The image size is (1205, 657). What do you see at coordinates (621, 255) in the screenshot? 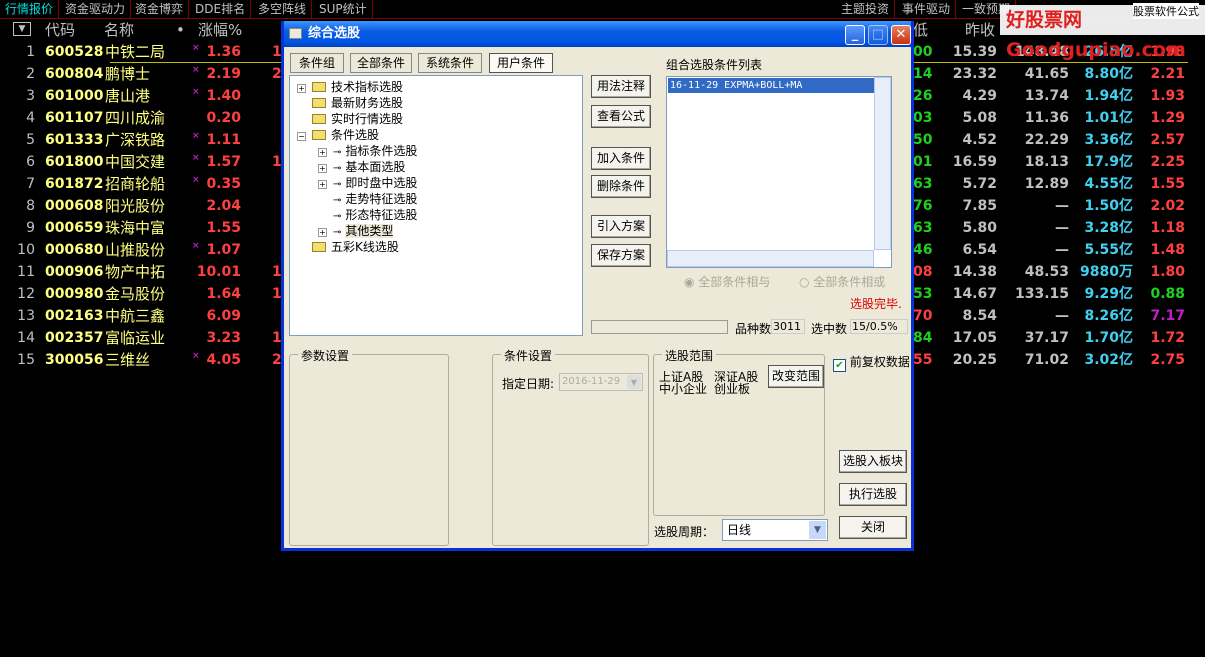
I see `save-plan-button: 保存方案` at bounding box center [621, 255].